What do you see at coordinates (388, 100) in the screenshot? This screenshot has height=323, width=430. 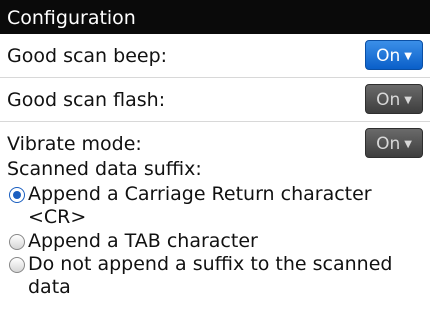 I see `good-scan-flash-value: On` at bounding box center [388, 100].